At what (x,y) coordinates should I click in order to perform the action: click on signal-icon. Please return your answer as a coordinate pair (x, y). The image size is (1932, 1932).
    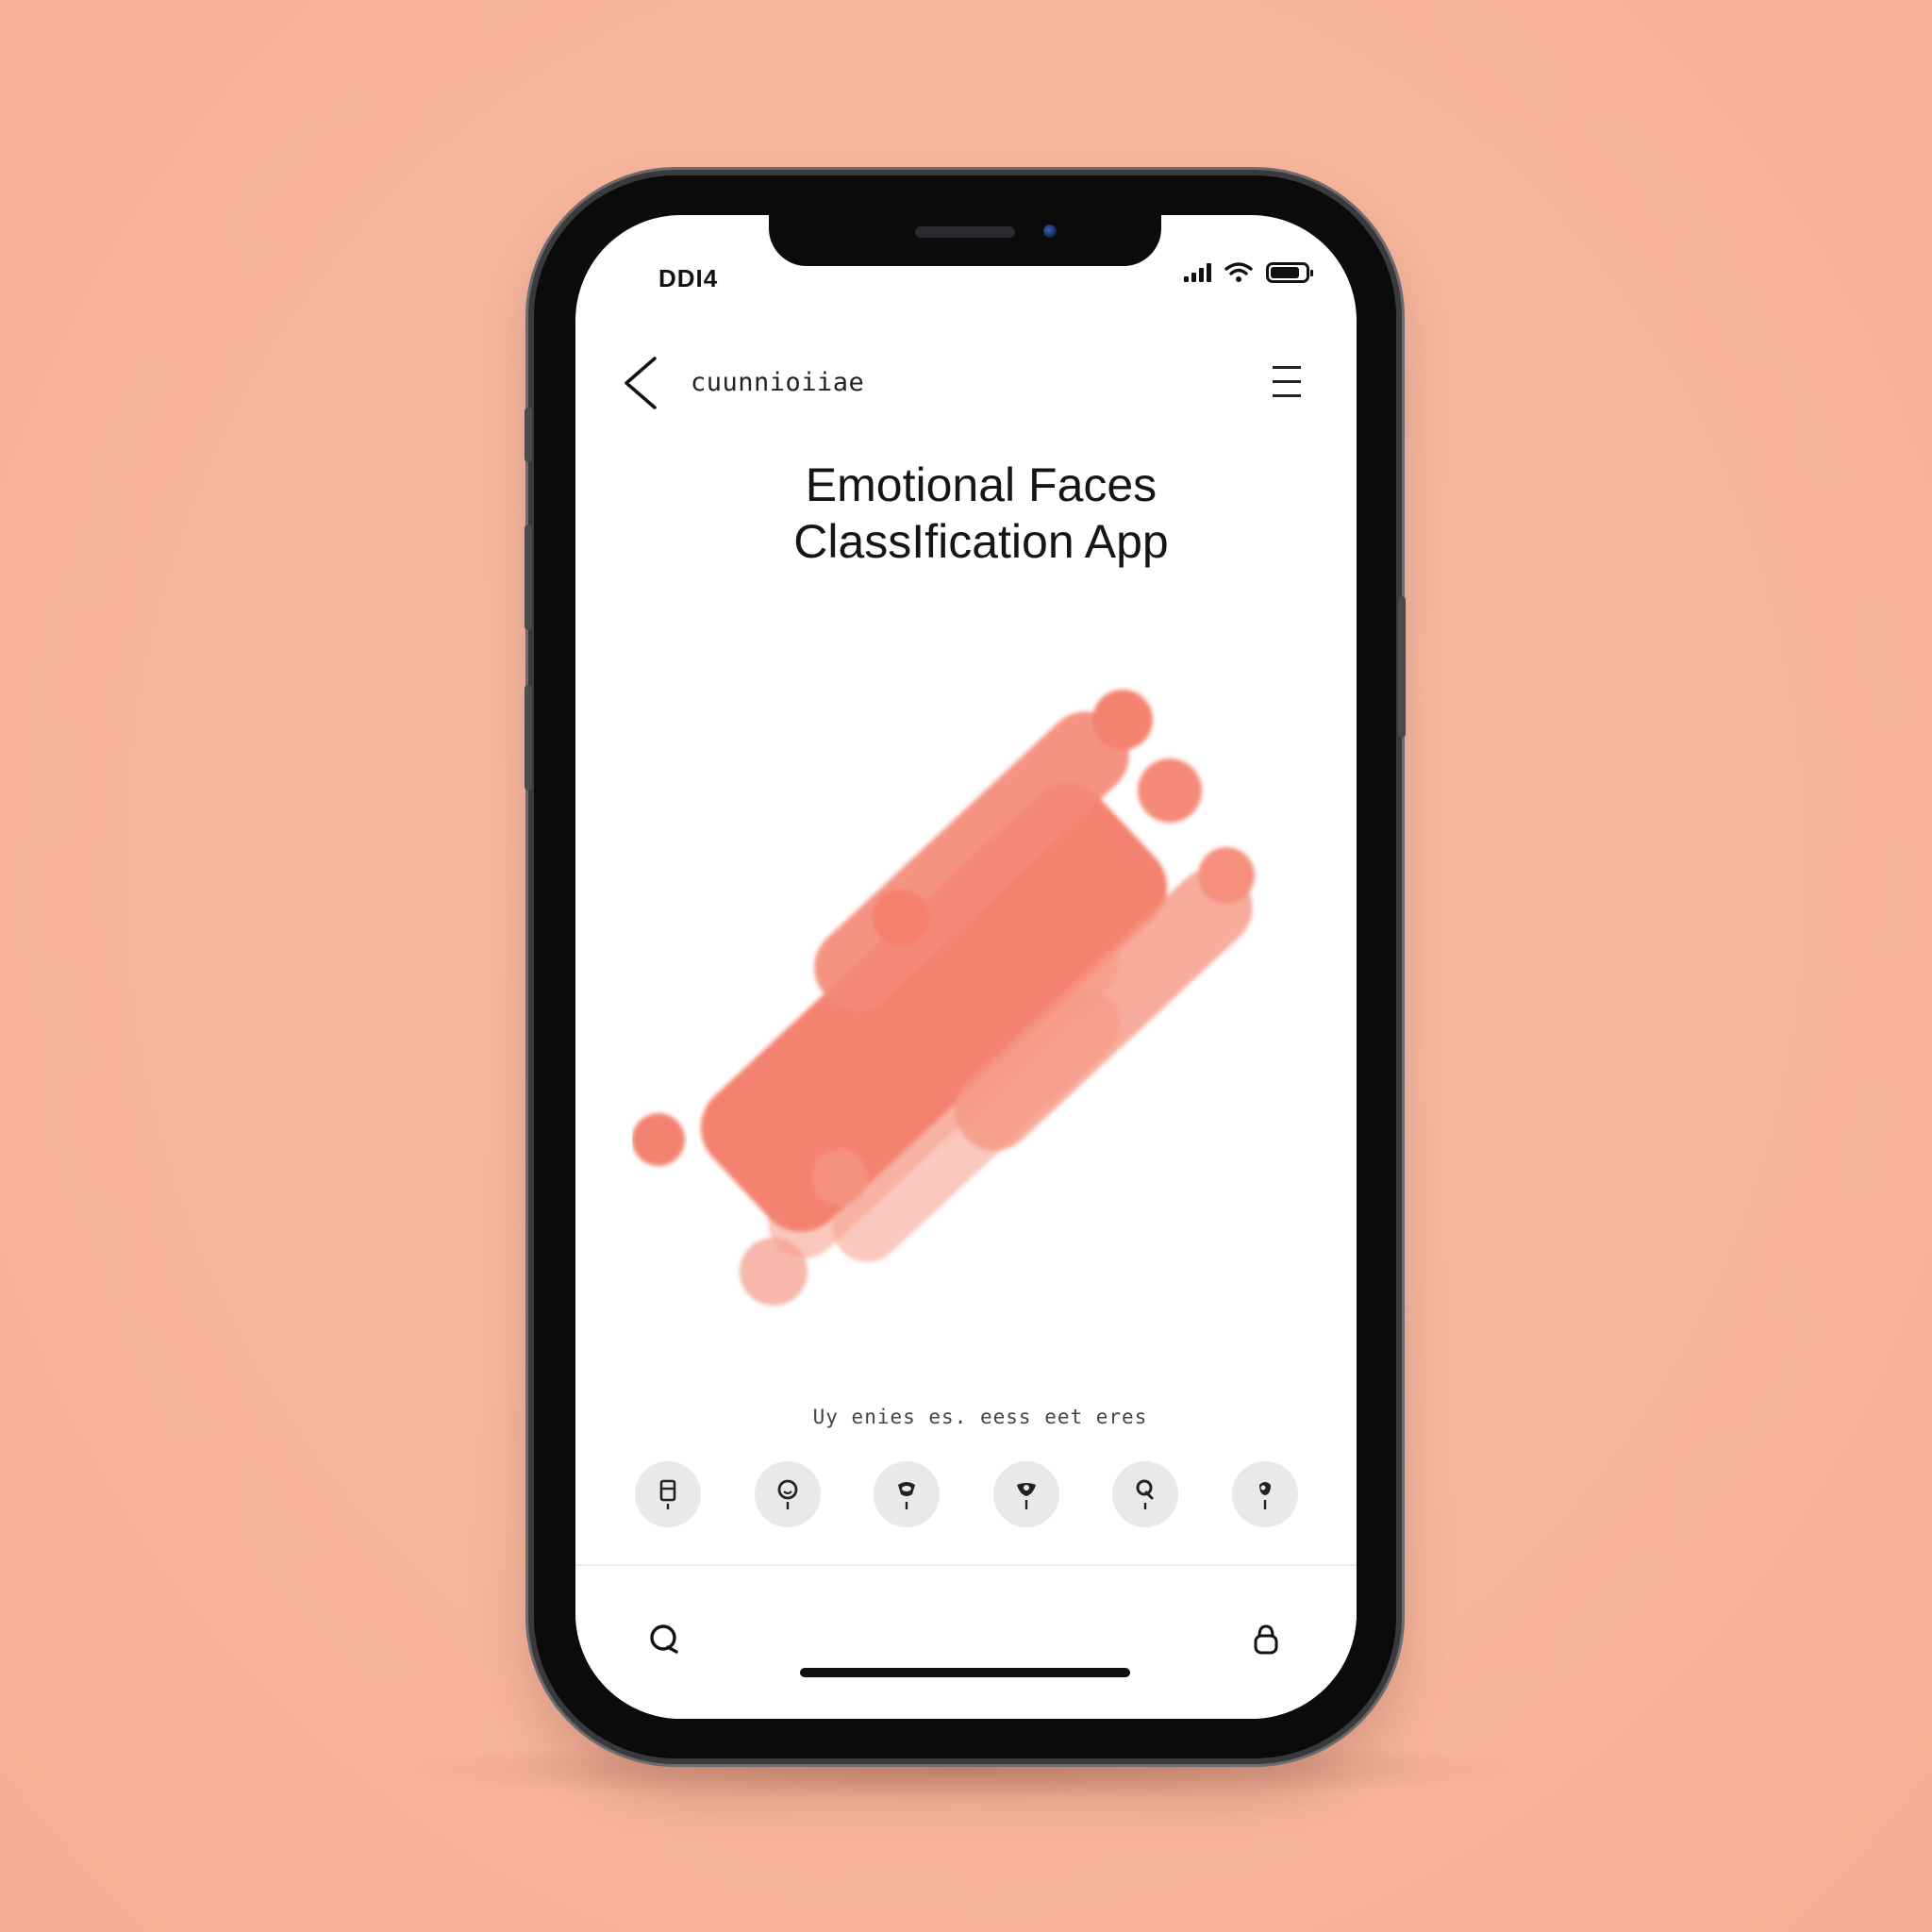
    Looking at the image, I should click on (1197, 272).